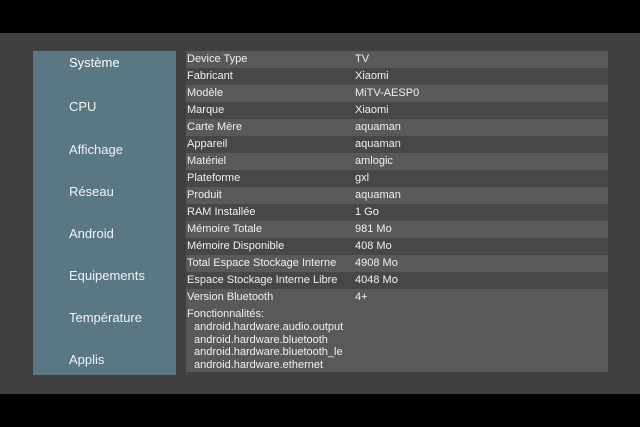 The width and height of the screenshot is (640, 427). Describe the element at coordinates (361, 297) in the screenshot. I see `row-value: 4+` at that location.